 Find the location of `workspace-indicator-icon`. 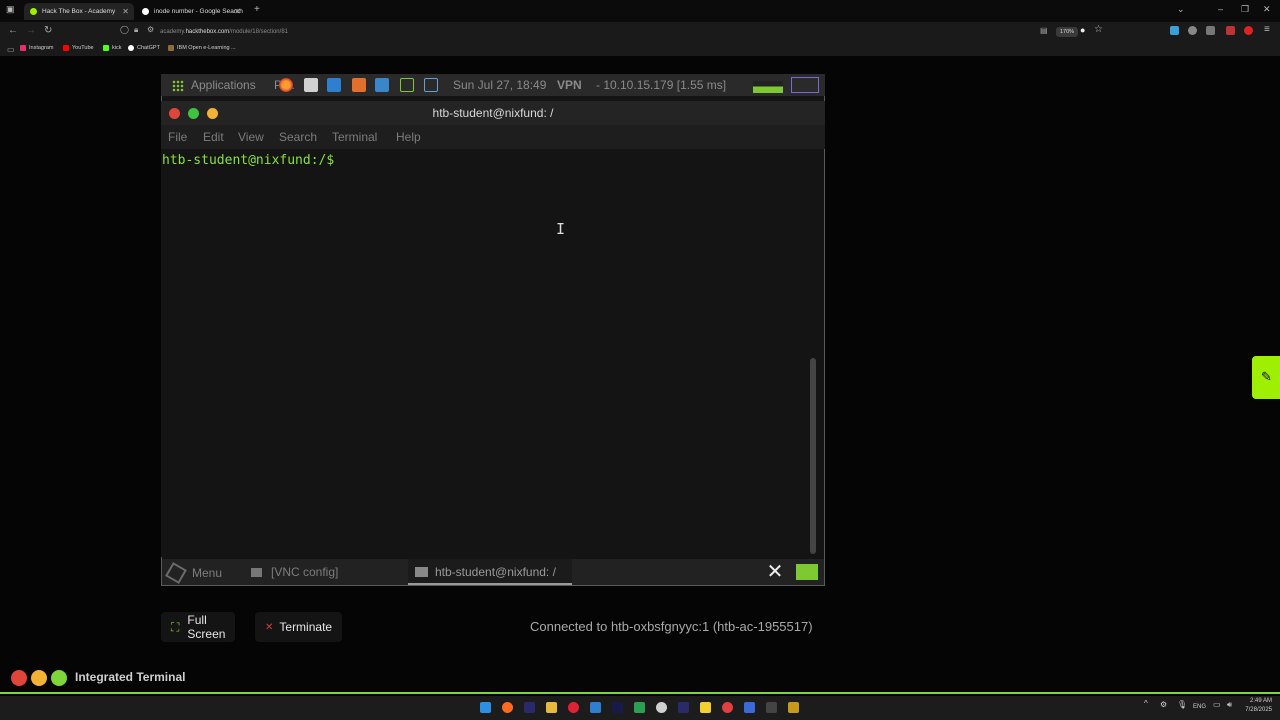

workspace-indicator-icon is located at coordinates (807, 572).